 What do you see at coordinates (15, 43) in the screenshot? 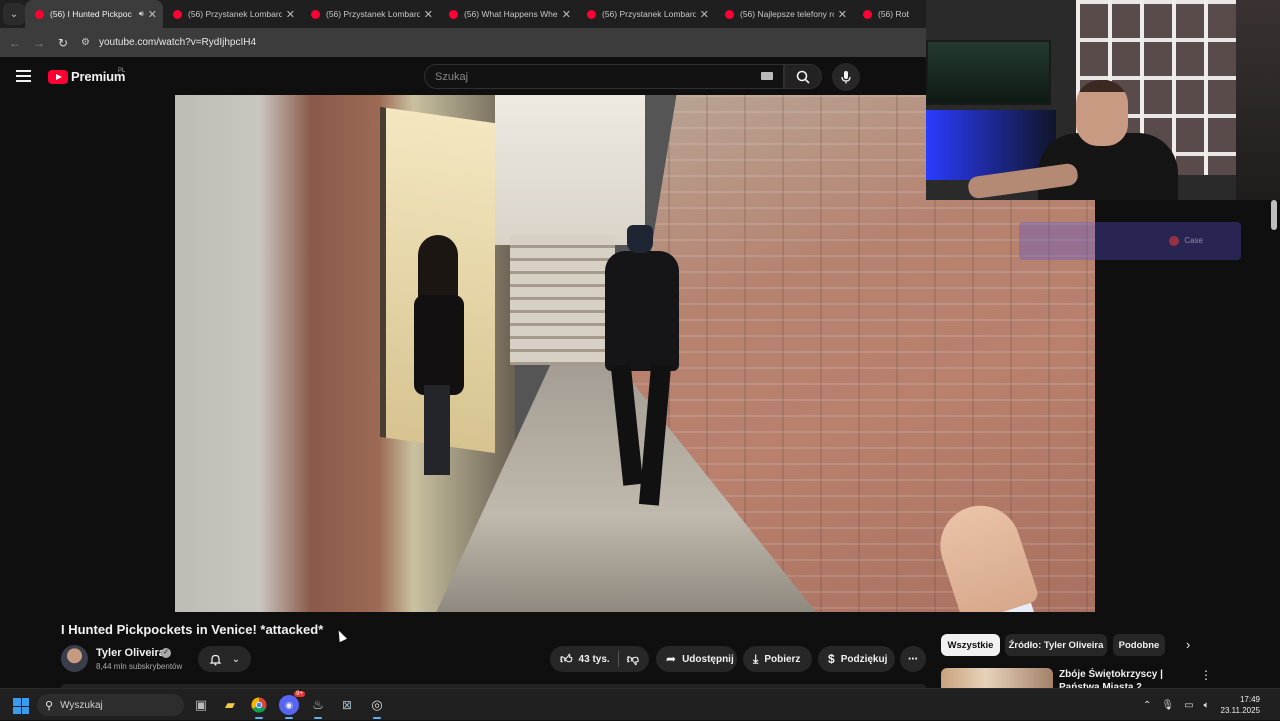
I see `back-arrow-icon: ←` at bounding box center [15, 43].